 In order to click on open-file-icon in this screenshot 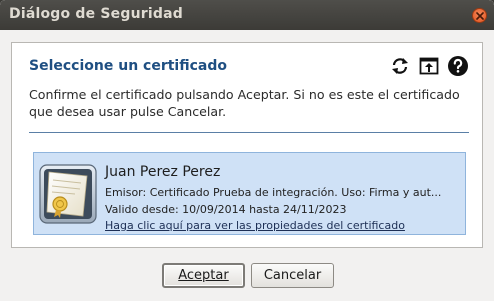, I will do `click(429, 66)`.